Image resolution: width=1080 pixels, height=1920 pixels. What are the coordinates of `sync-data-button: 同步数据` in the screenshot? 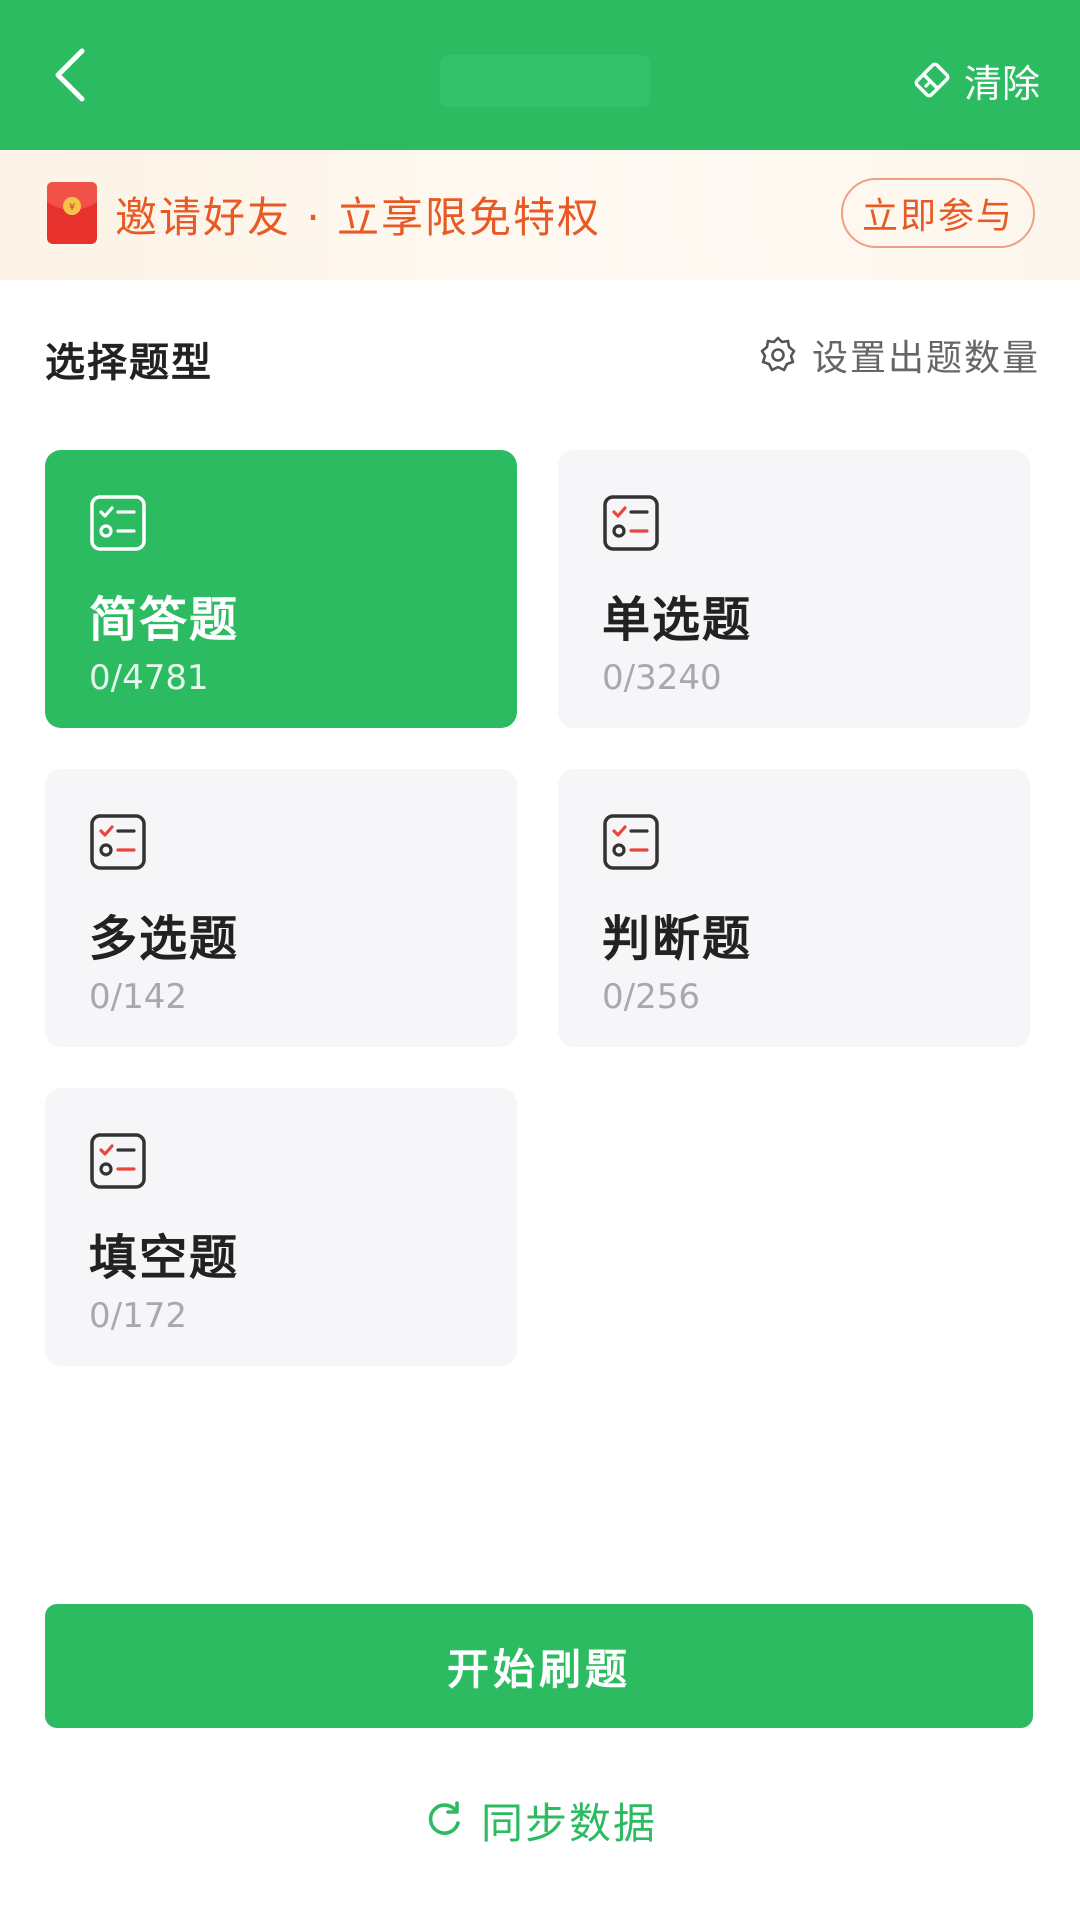 It's located at (540, 1820).